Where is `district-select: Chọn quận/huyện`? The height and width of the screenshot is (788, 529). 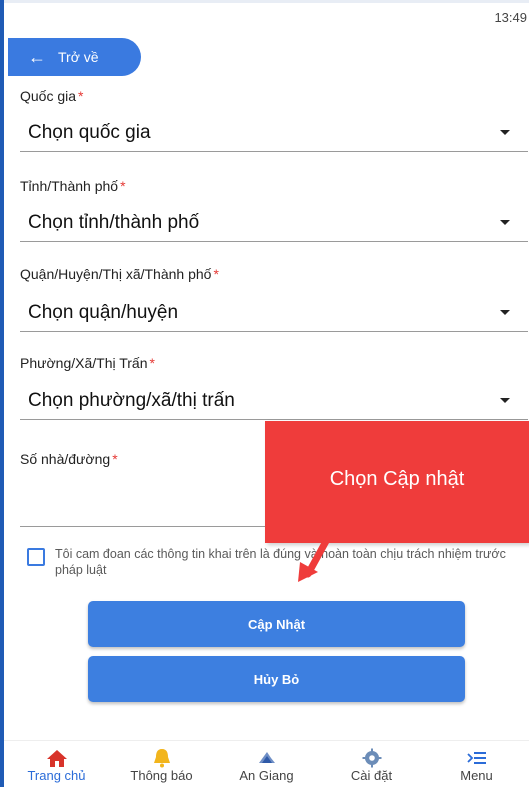 district-select: Chọn quận/huyện is located at coordinates (274, 313).